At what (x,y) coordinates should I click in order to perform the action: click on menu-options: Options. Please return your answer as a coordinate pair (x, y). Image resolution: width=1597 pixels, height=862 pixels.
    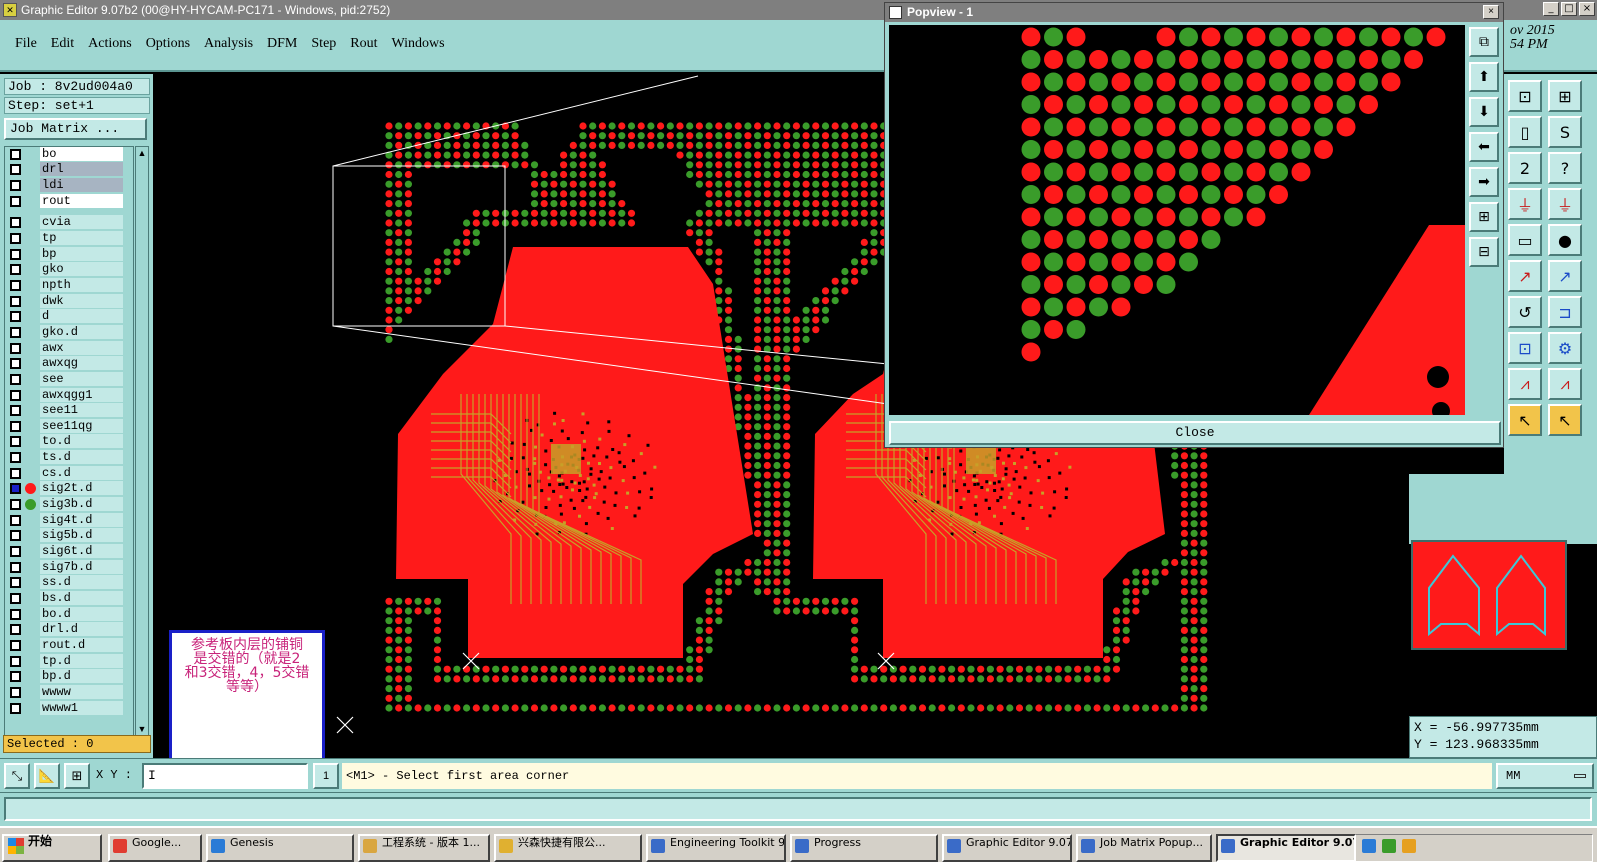
    Looking at the image, I should click on (168, 44).